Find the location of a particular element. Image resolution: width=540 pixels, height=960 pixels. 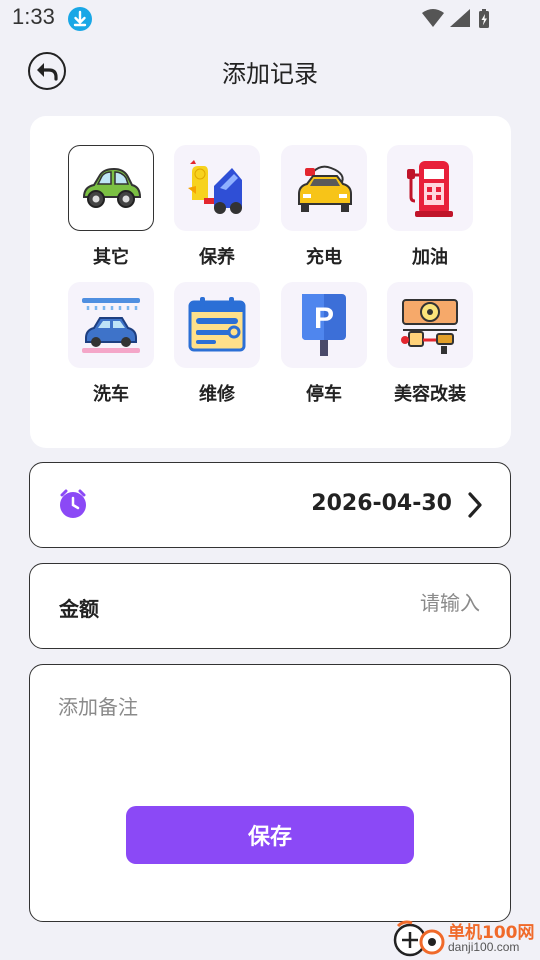

category-maintenance: 保养 is located at coordinates (217, 207).